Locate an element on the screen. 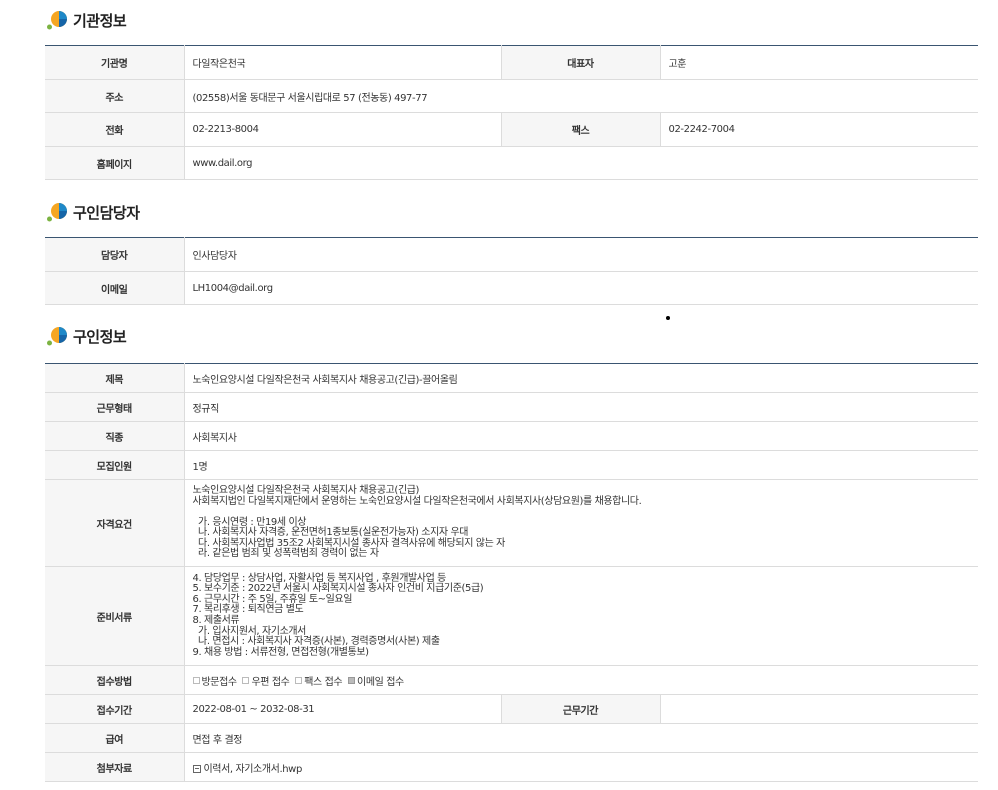  table-row: 접수기간 2022-08-01 ~ 2032-08-31 근무기간 is located at coordinates (512, 709).